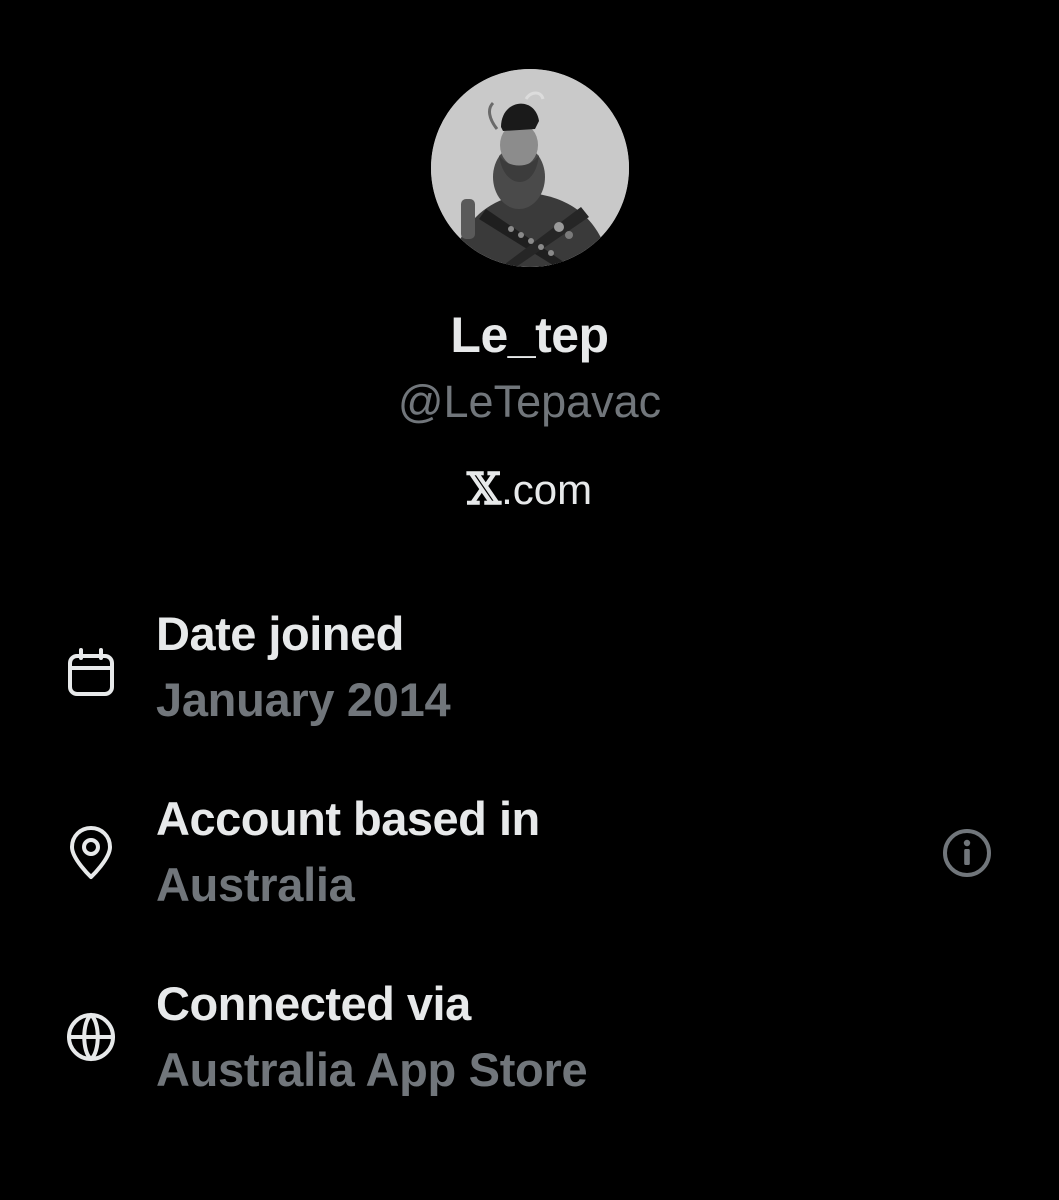  Describe the element at coordinates (530, 168) in the screenshot. I see `avatar` at that location.